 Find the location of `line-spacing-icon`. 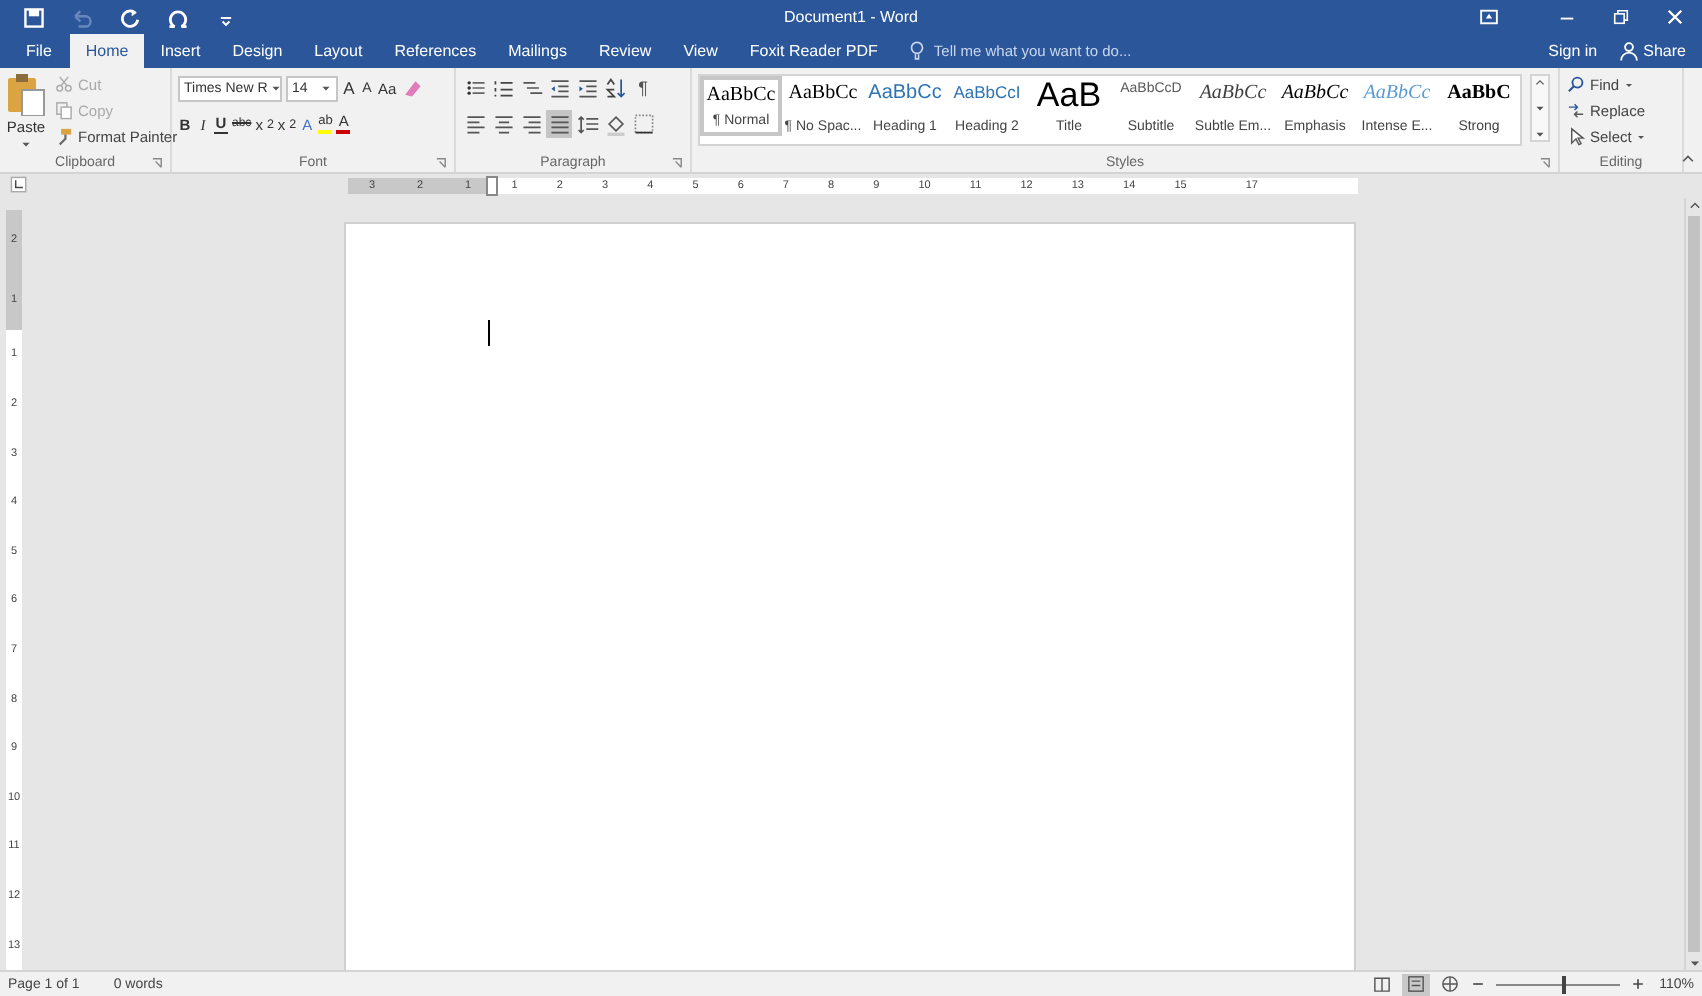

line-spacing-icon is located at coordinates (587, 124).